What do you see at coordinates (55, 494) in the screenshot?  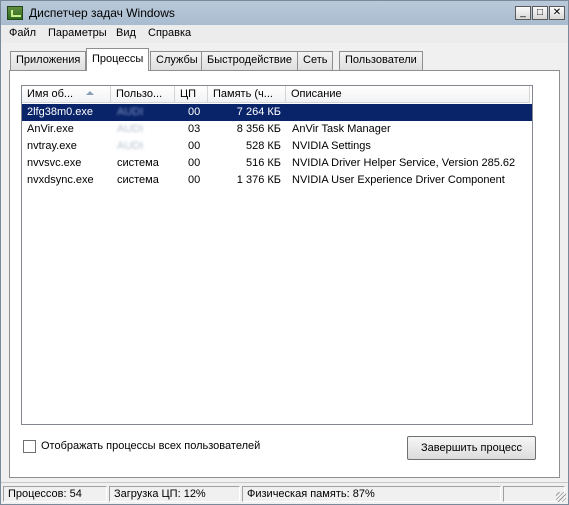 I see `status-process-count: Процессов: 54` at bounding box center [55, 494].